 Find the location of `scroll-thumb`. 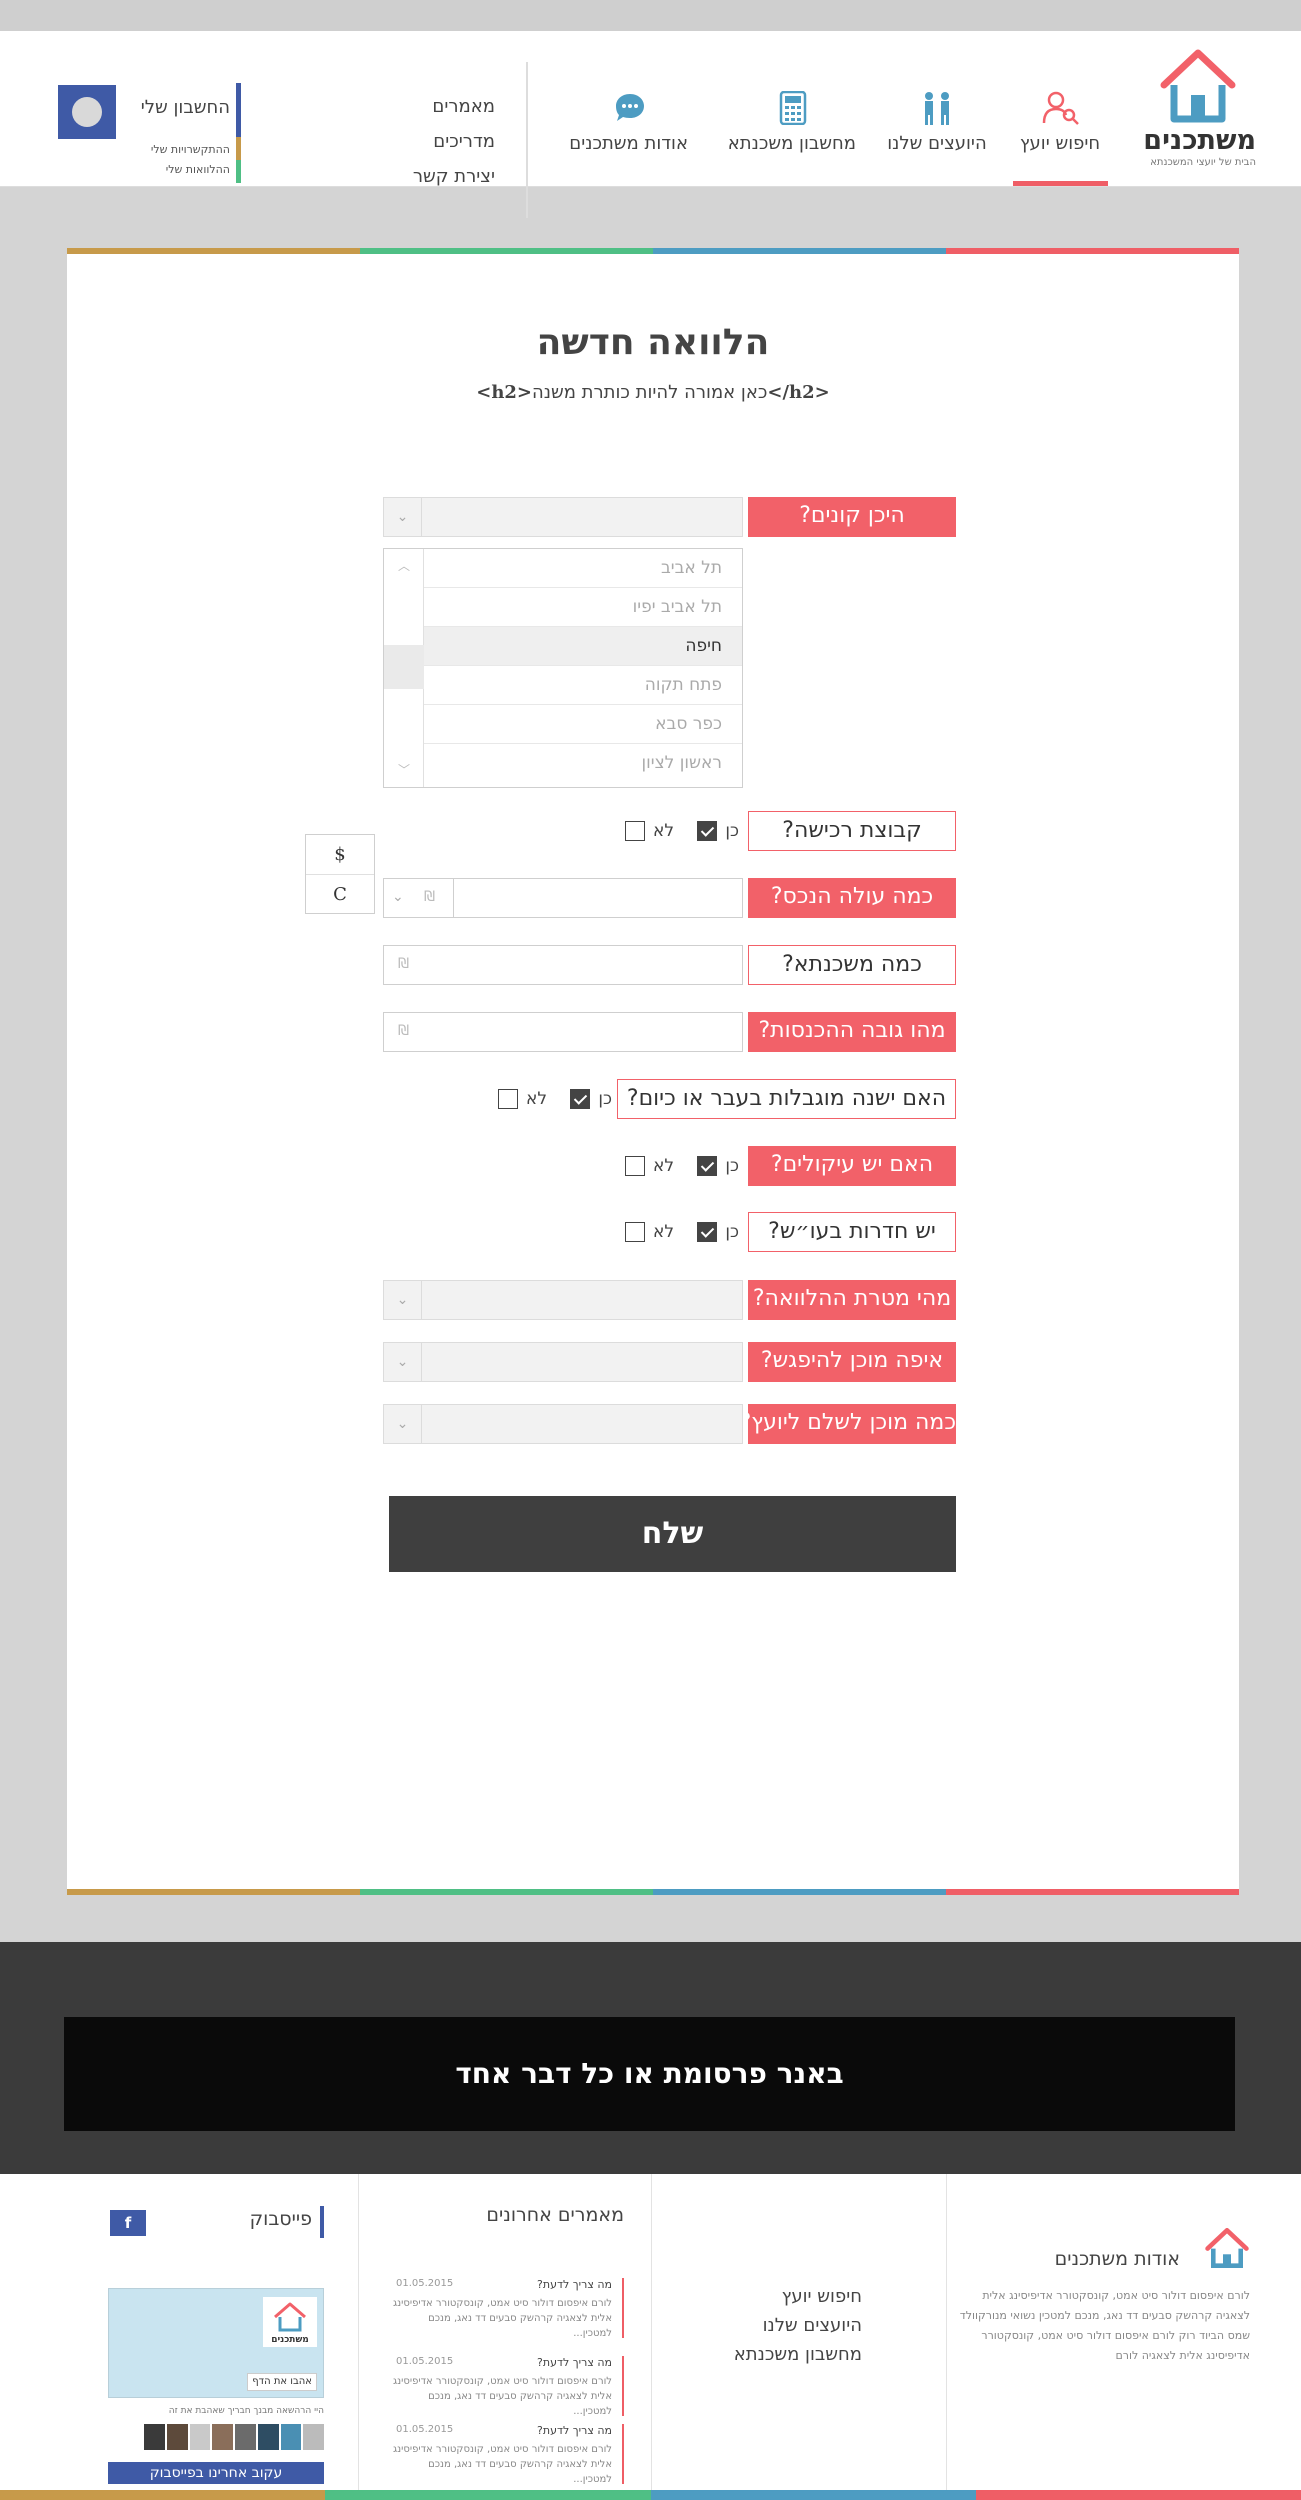

scroll-thumb is located at coordinates (404, 667).